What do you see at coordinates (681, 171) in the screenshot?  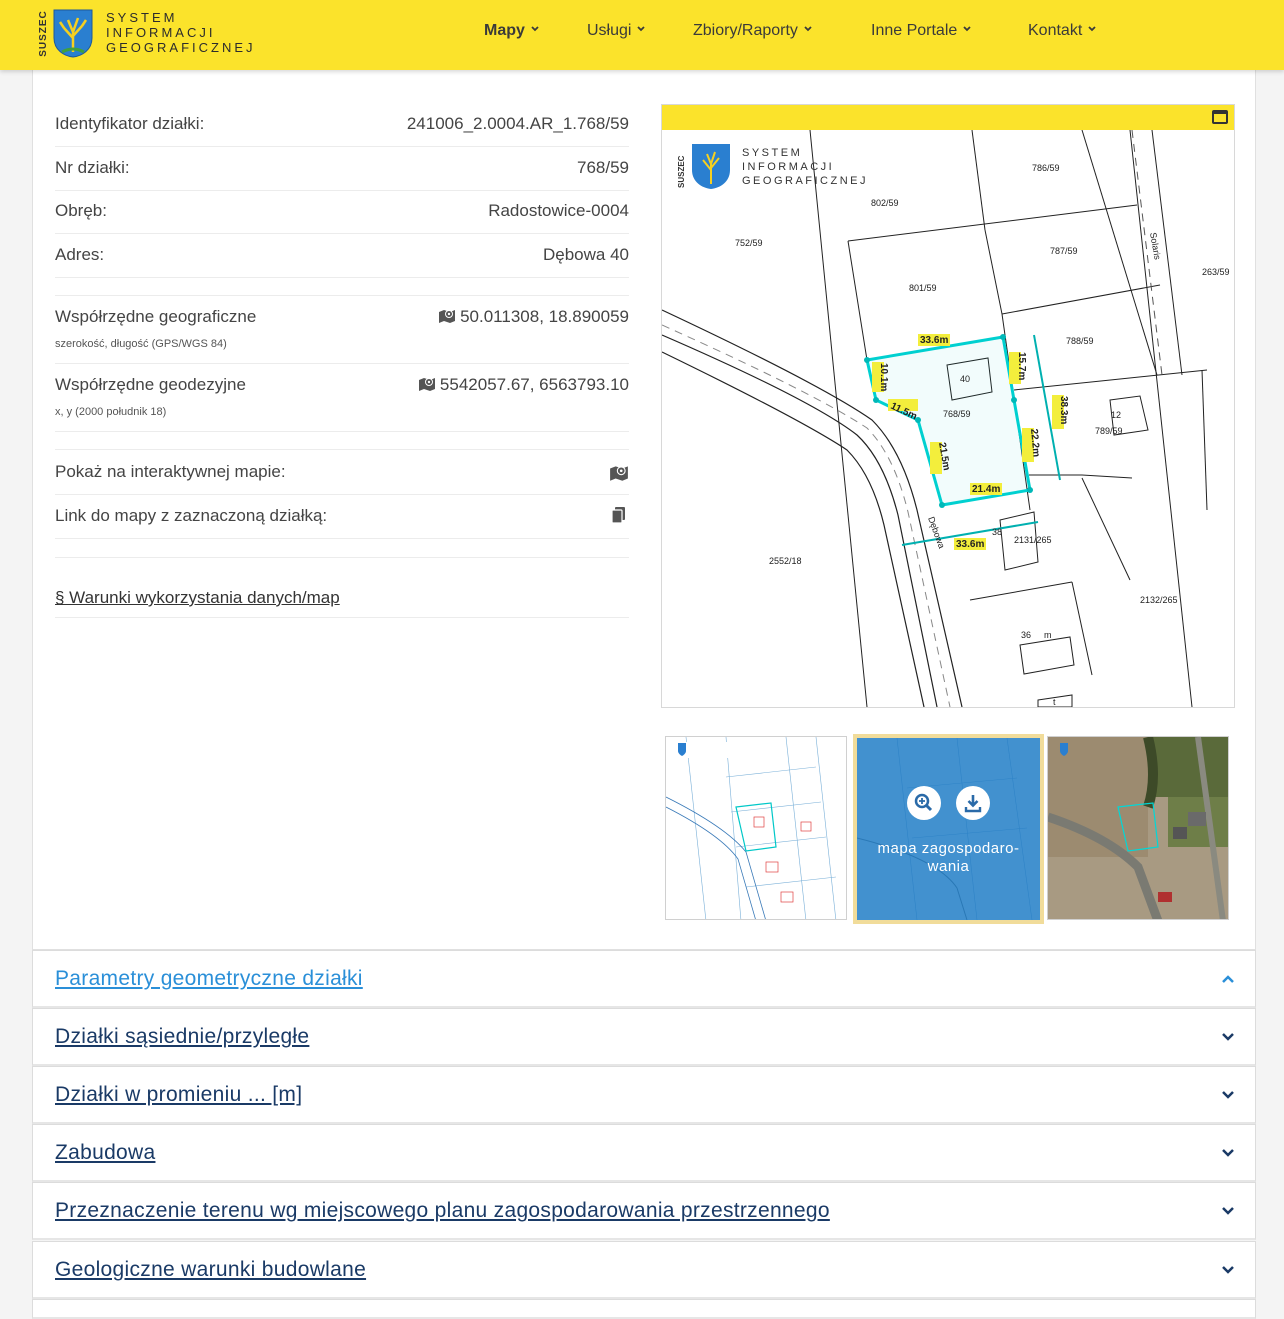 I see `svg-text: SUSZEC` at bounding box center [681, 171].